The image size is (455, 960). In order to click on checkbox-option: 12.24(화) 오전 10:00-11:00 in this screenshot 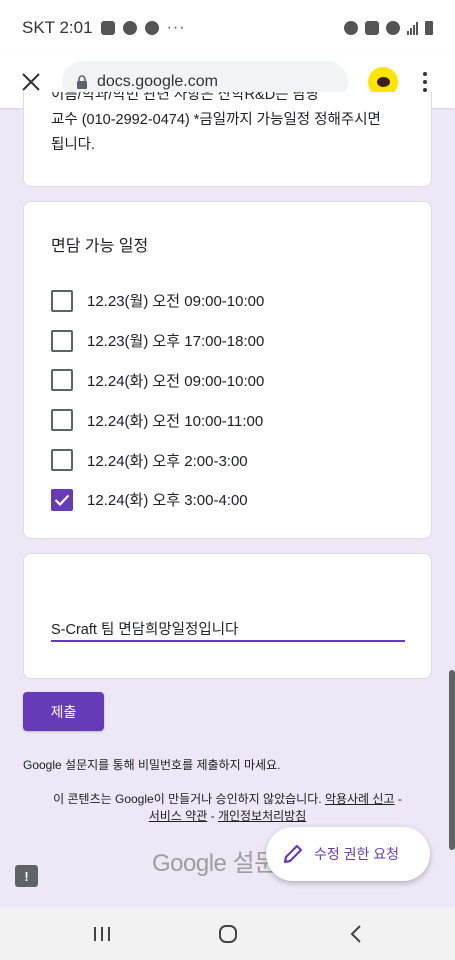, I will do `click(227, 420)`.